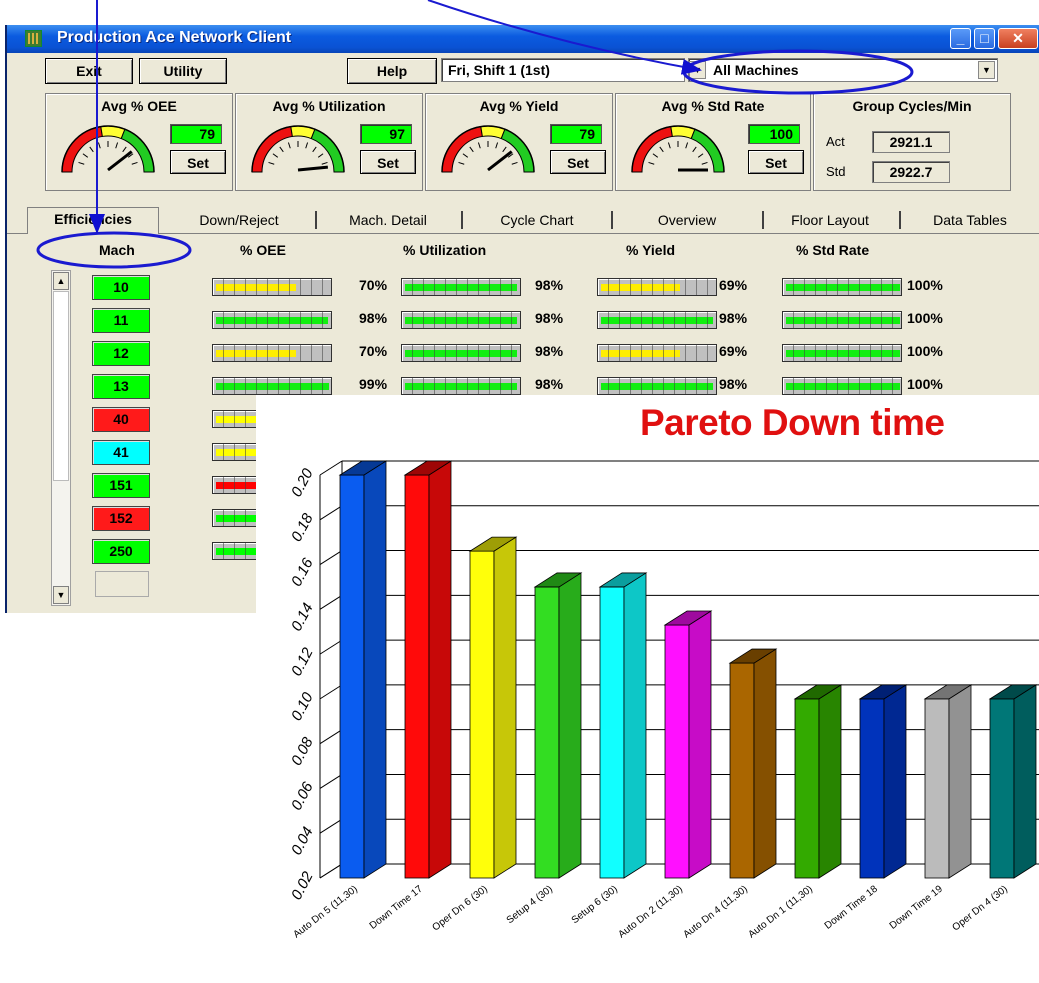 Image resolution: width=1039 pixels, height=983 pixels. What do you see at coordinates (239, 220) in the screenshot?
I see `tab-down-reject: Down/Reject` at bounding box center [239, 220].